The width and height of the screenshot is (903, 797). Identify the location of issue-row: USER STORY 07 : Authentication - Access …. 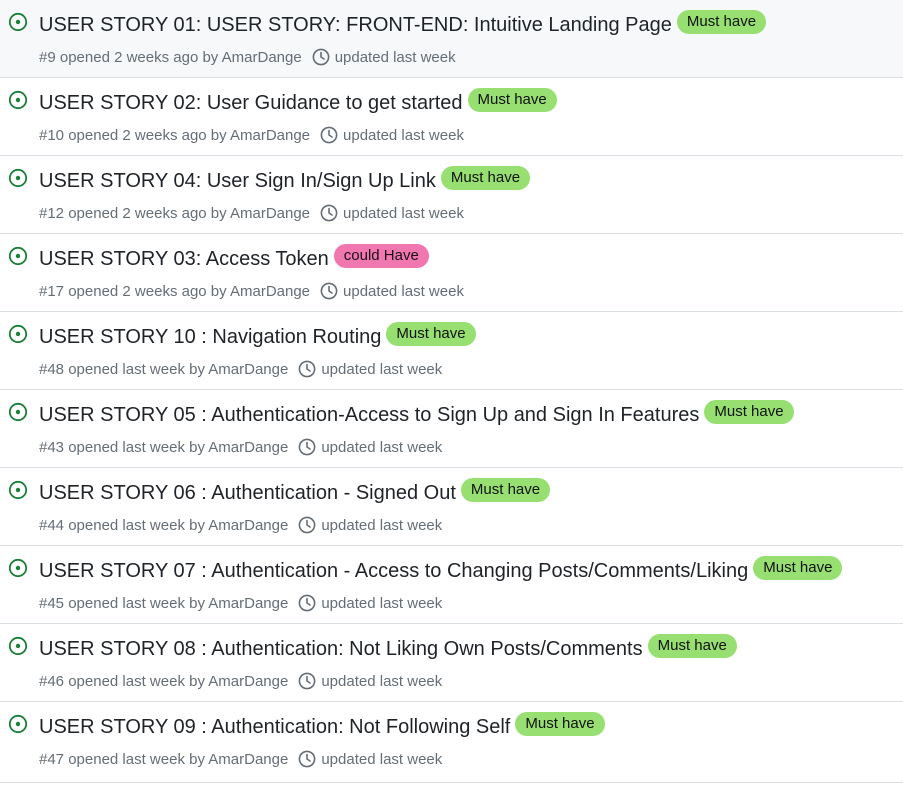
(451, 585).